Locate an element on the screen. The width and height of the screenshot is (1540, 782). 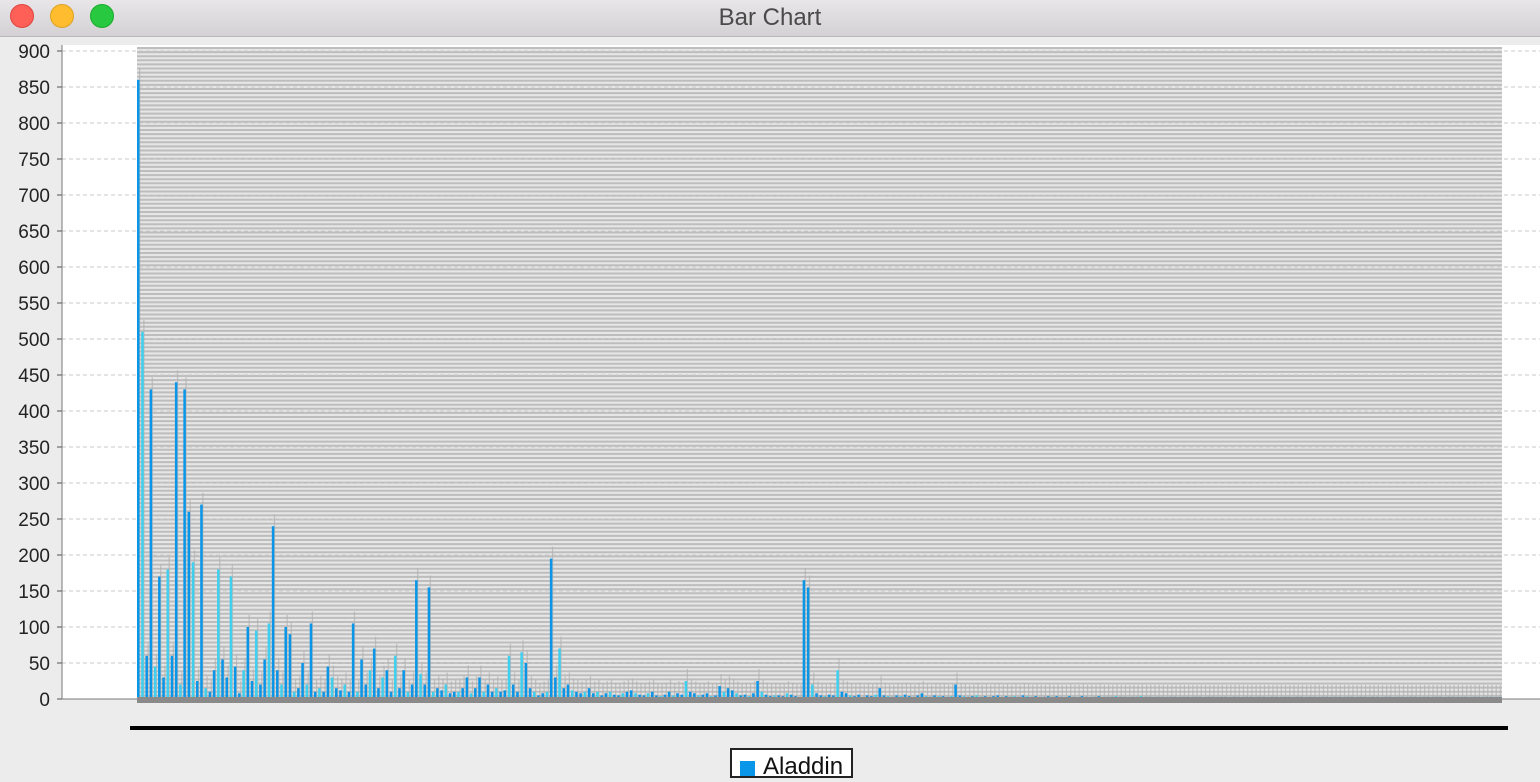
y-tick-label: 300 is located at coordinates (34, 484).